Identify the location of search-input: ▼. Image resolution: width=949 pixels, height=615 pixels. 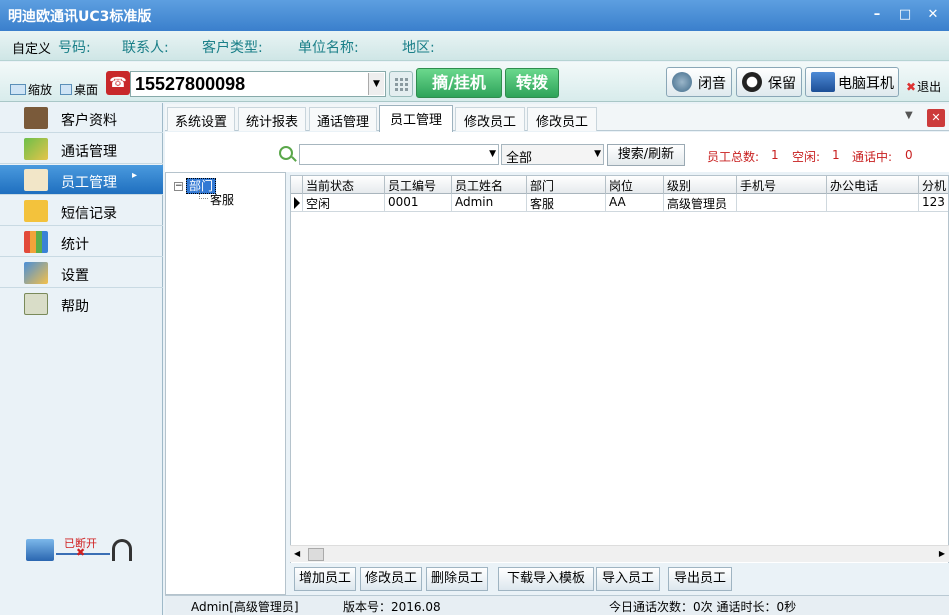
(399, 154).